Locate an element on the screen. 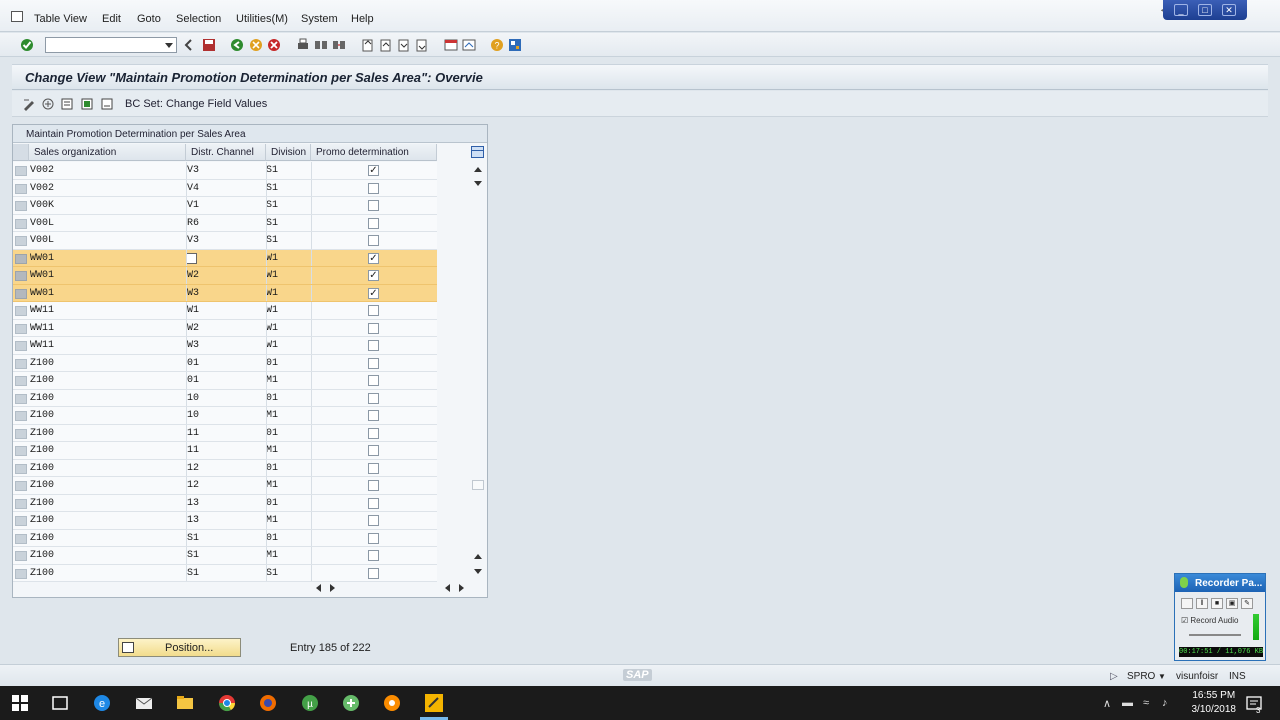 The width and height of the screenshot is (1280, 720). status-mode: INS is located at coordinates (1237, 676).